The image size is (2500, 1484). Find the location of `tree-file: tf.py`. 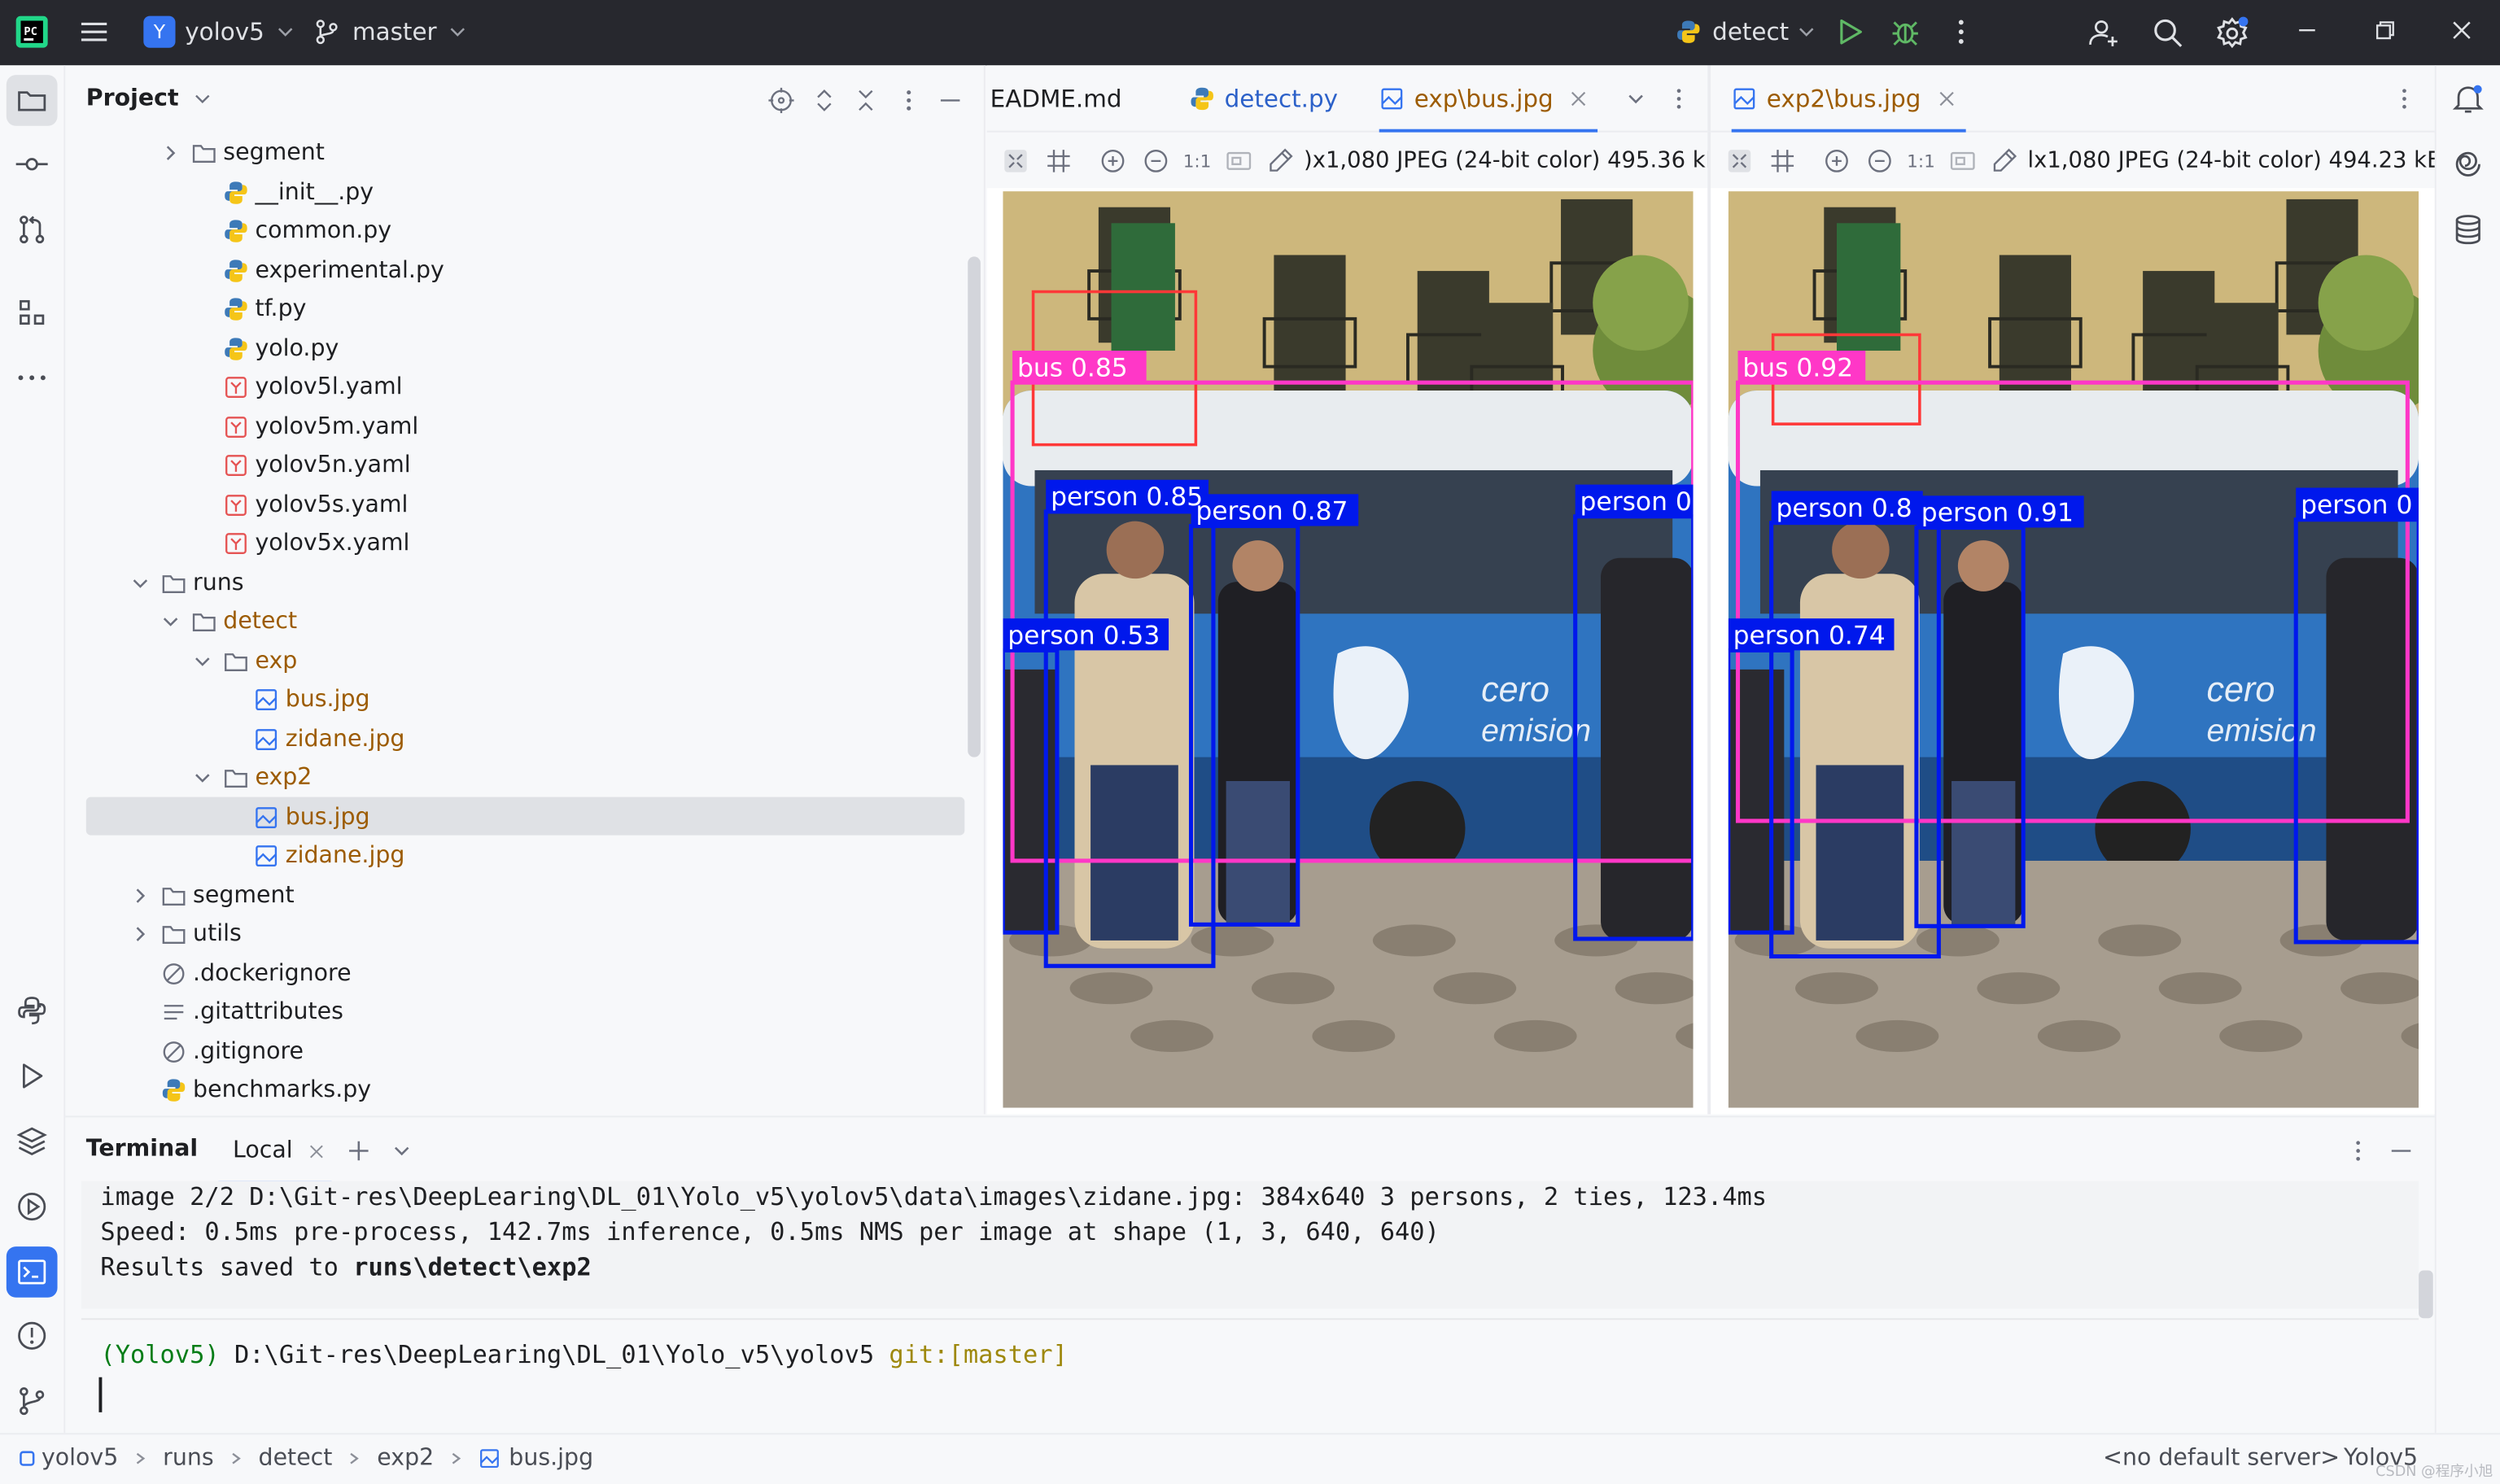

tree-file: tf.py is located at coordinates (264, 309).